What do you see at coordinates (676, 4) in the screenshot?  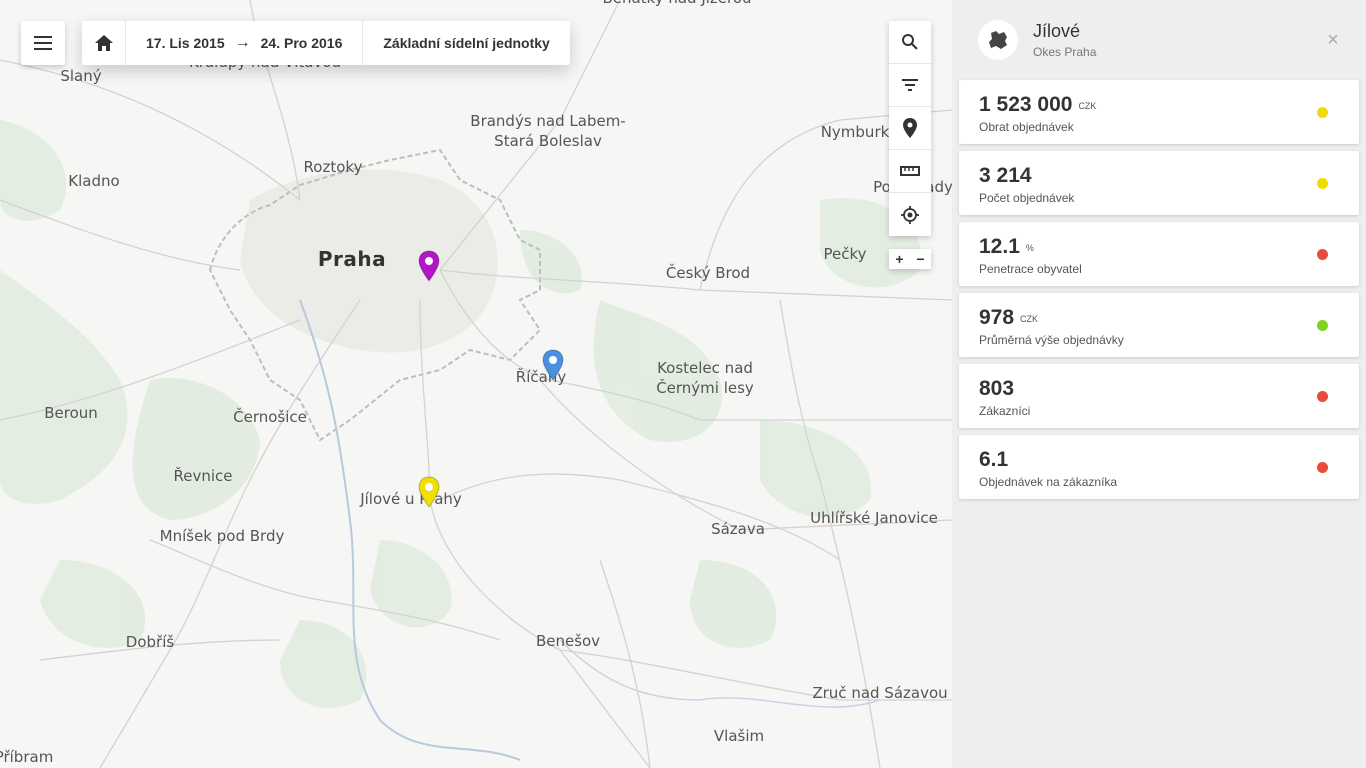 I see `city-label: Benátky nad Jizerou` at bounding box center [676, 4].